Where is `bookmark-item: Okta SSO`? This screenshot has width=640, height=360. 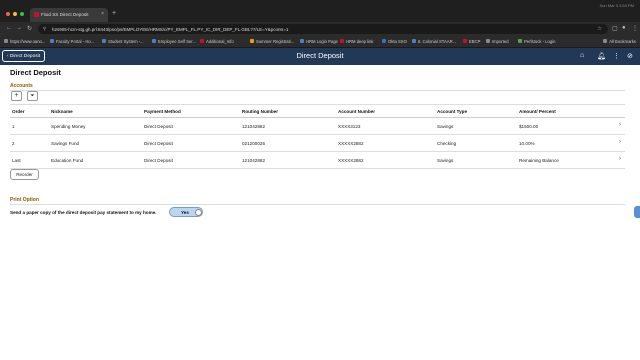 bookmark-item: Okta SSO is located at coordinates (394, 41).